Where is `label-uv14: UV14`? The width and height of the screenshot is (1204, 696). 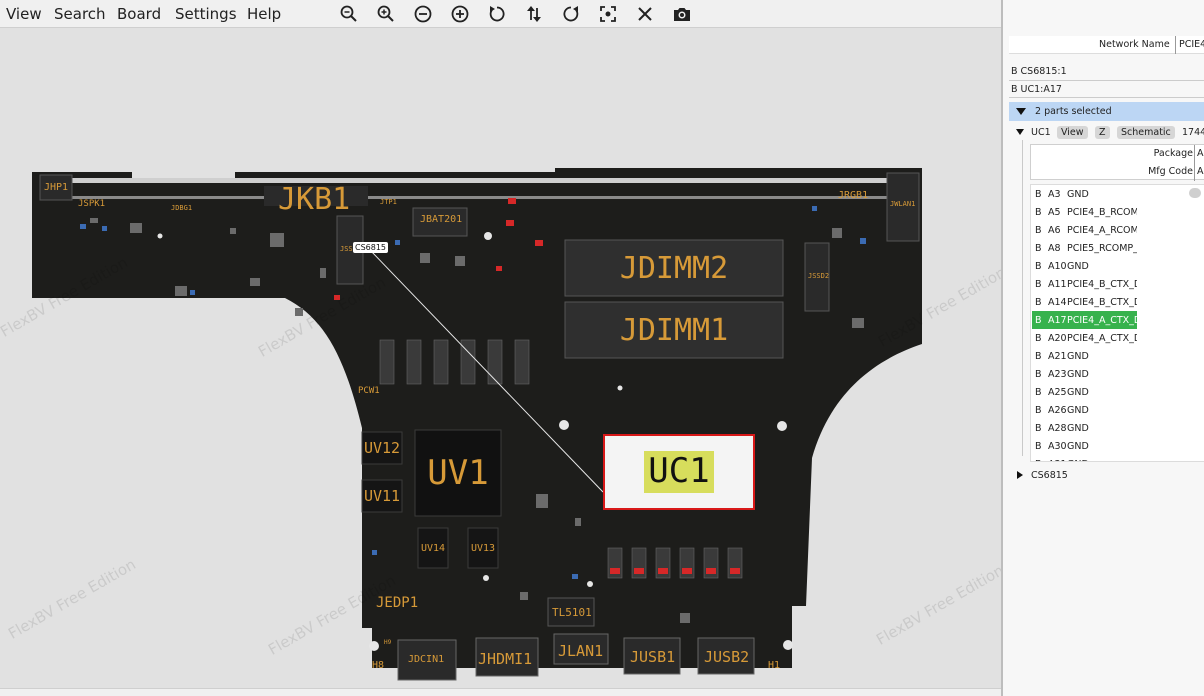
label-uv14: UV14 is located at coordinates (433, 548).